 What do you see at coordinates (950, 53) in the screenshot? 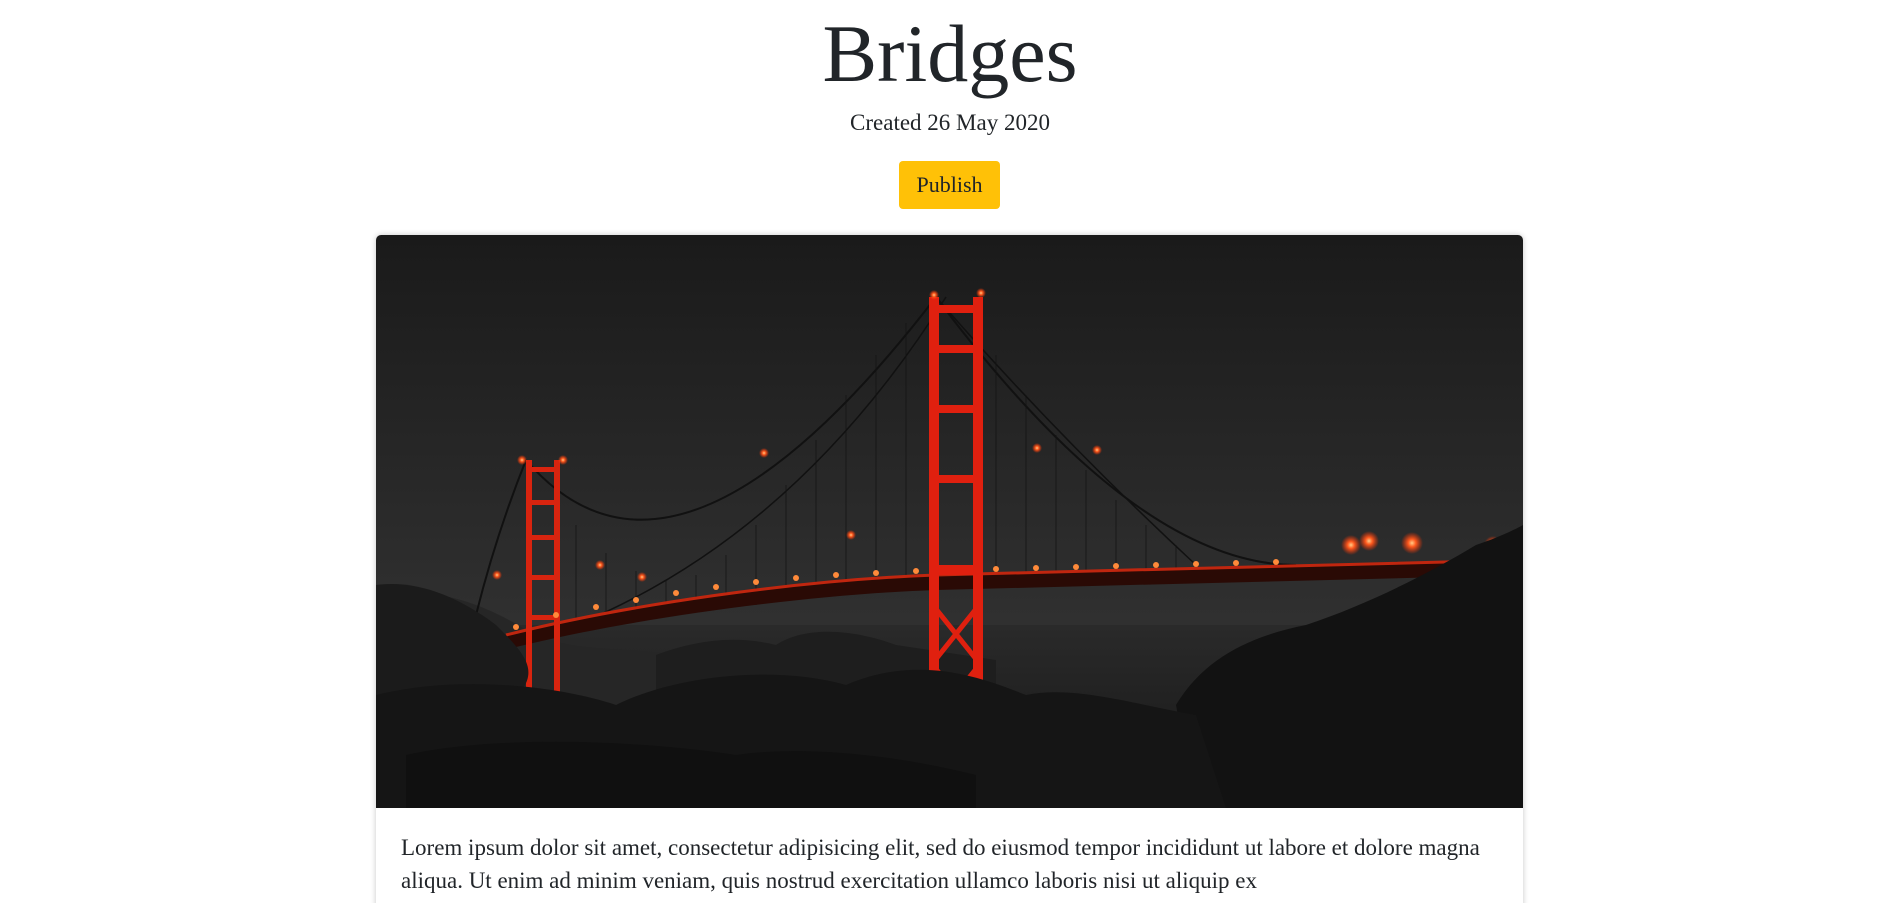
I see `post-title: Bridges` at bounding box center [950, 53].